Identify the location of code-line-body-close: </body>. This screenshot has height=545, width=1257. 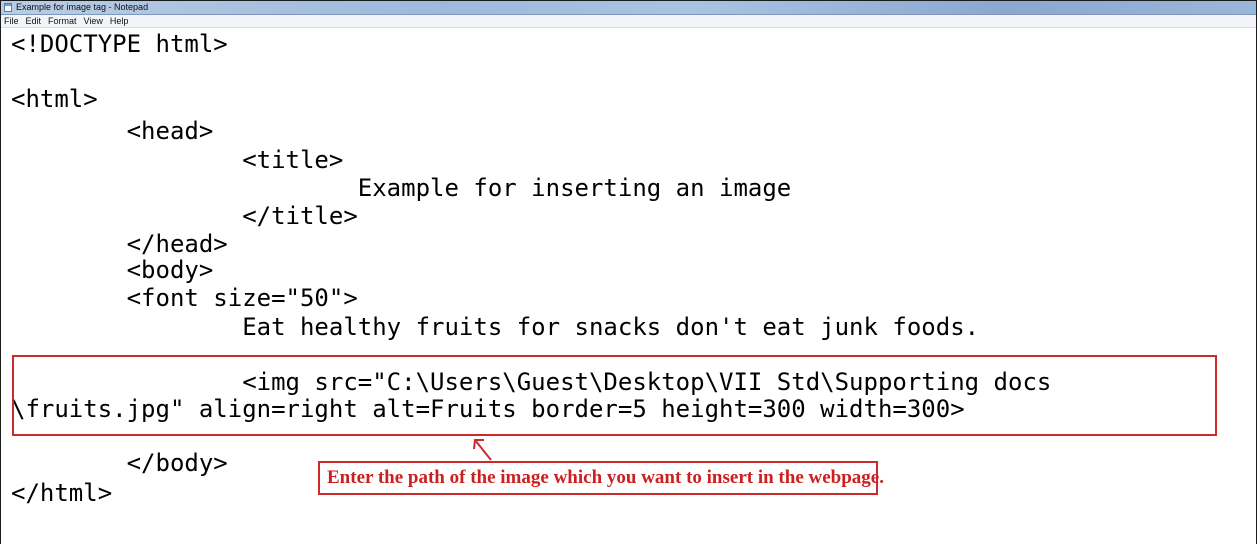
(119, 463).